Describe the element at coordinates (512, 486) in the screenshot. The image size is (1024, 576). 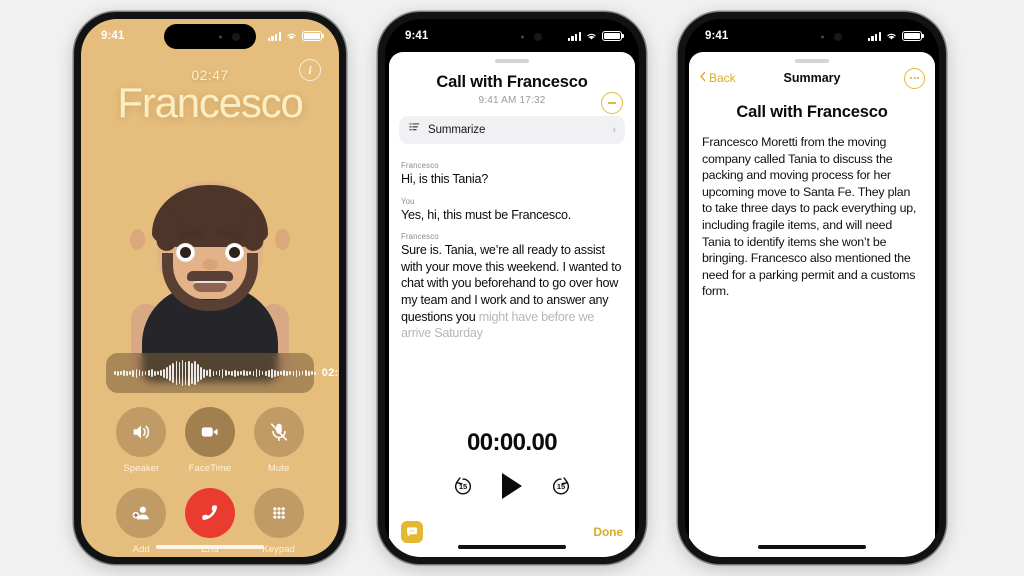
I see `play-icon` at that location.